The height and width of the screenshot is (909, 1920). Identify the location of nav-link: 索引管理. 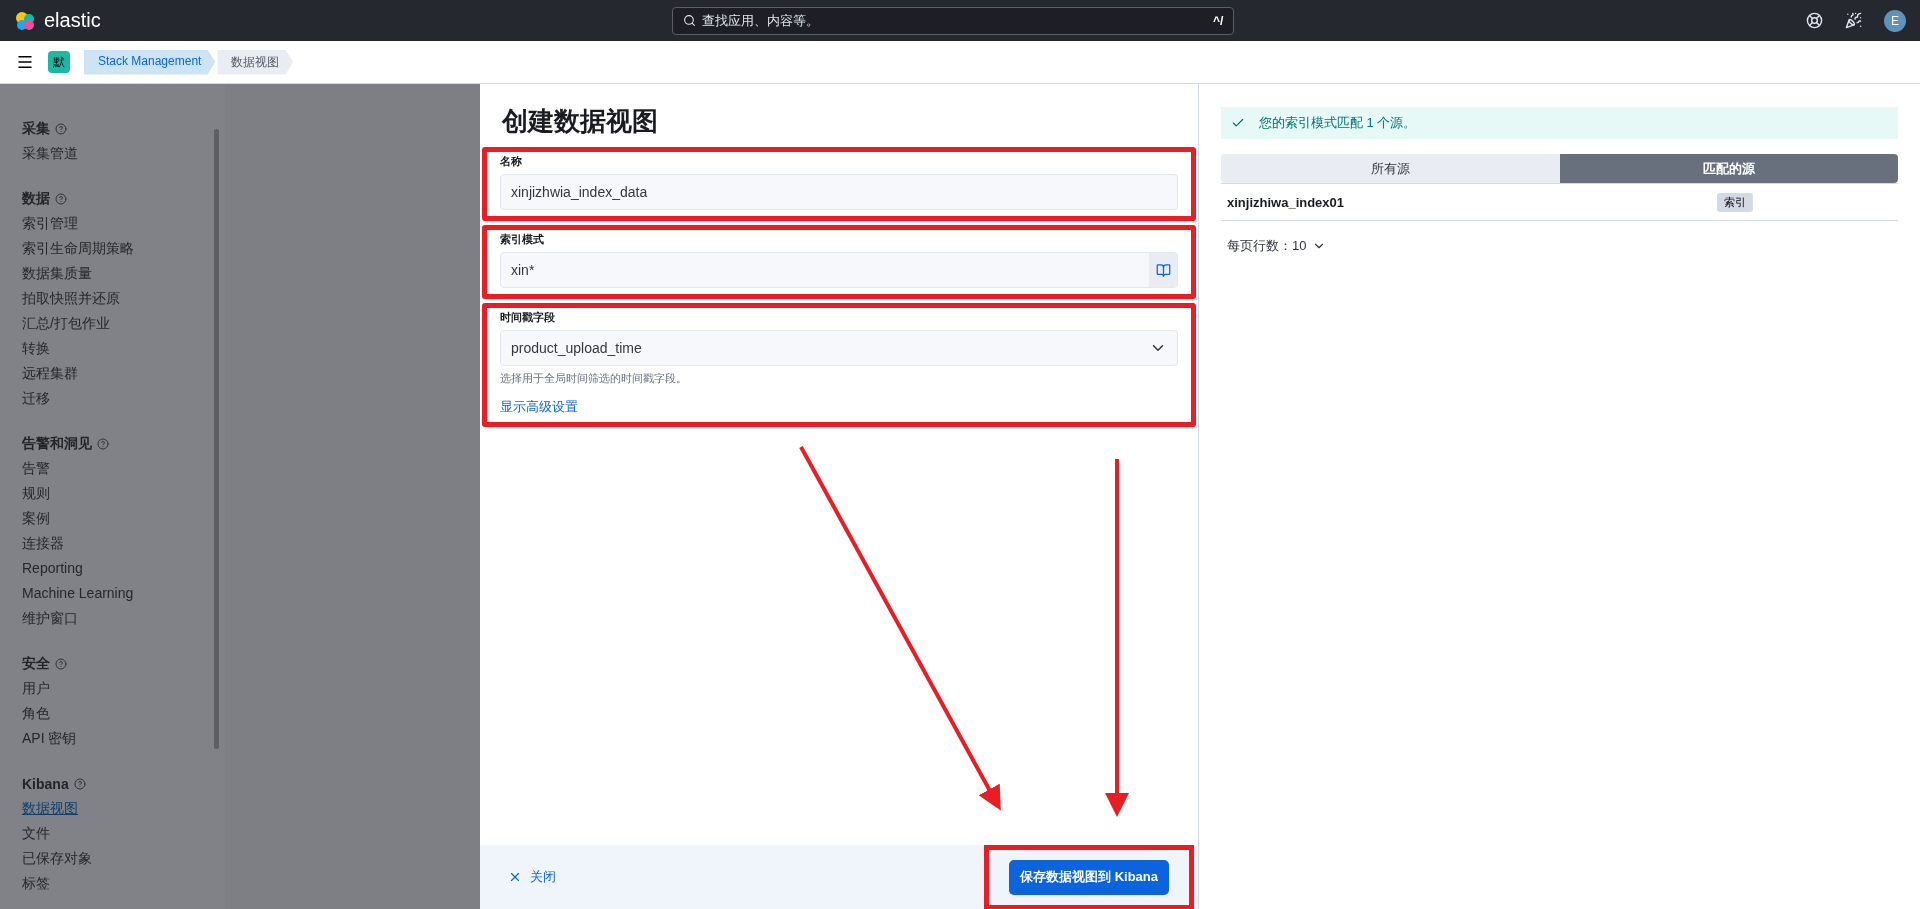
(123, 223).